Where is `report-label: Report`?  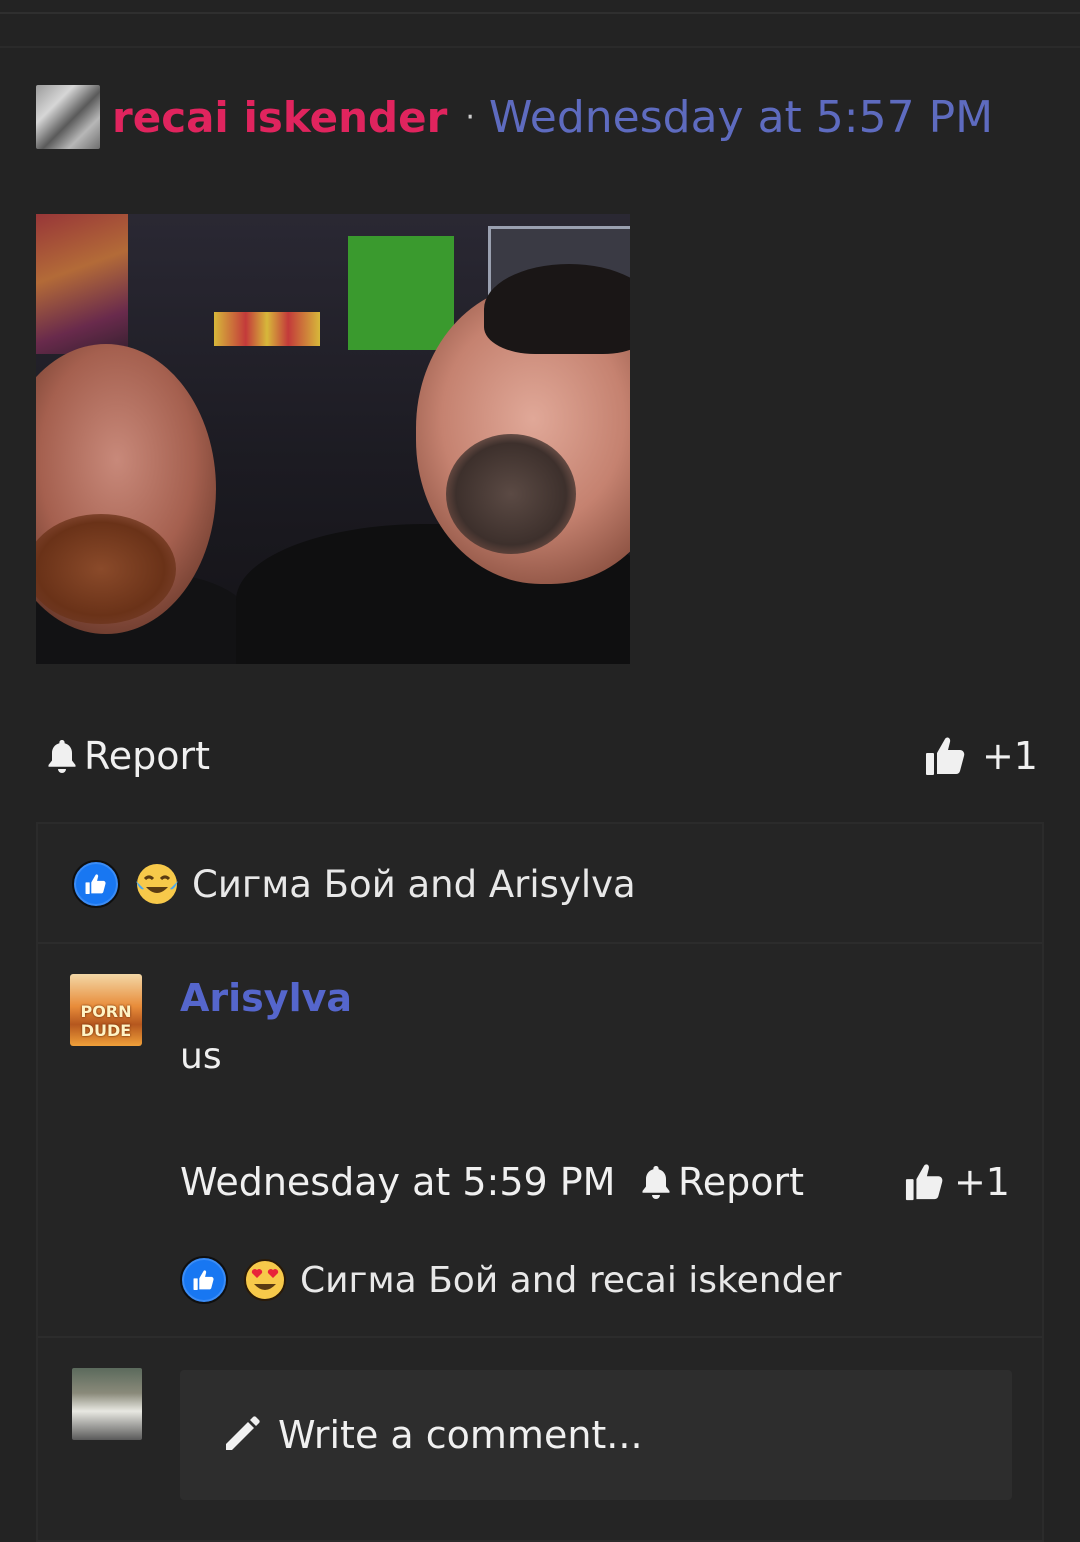 report-label: Report is located at coordinates (147, 756).